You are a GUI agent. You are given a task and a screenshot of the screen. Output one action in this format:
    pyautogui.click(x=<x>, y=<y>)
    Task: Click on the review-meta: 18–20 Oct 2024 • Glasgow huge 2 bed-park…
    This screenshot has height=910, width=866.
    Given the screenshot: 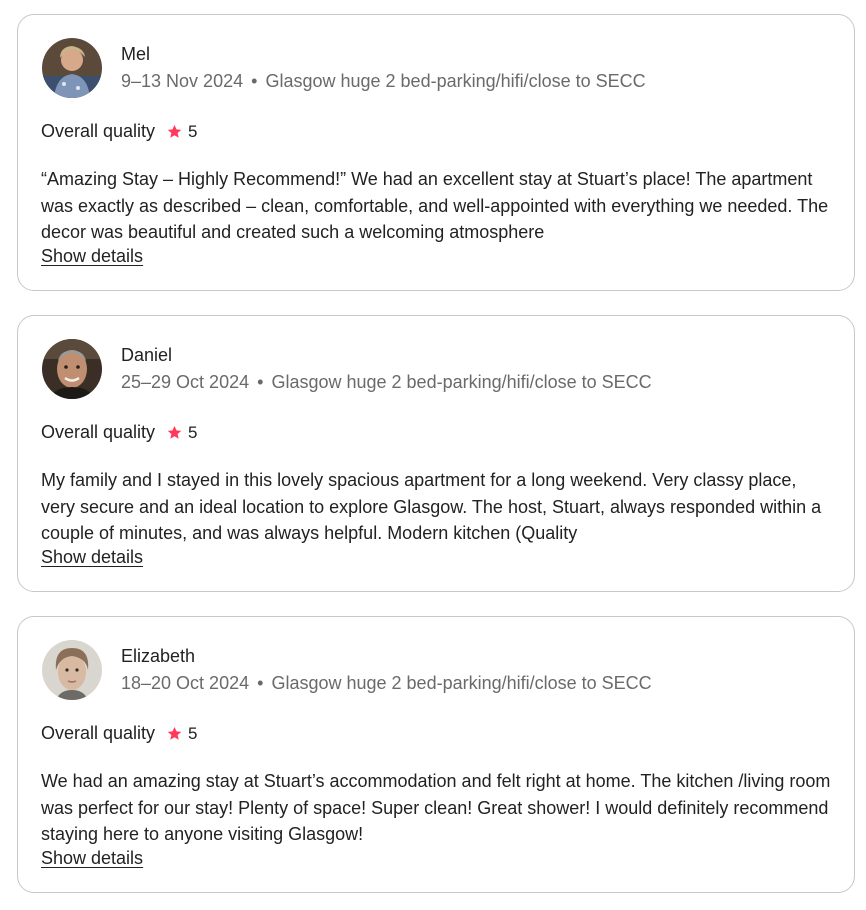 What is the action you would take?
    pyautogui.click(x=386, y=683)
    